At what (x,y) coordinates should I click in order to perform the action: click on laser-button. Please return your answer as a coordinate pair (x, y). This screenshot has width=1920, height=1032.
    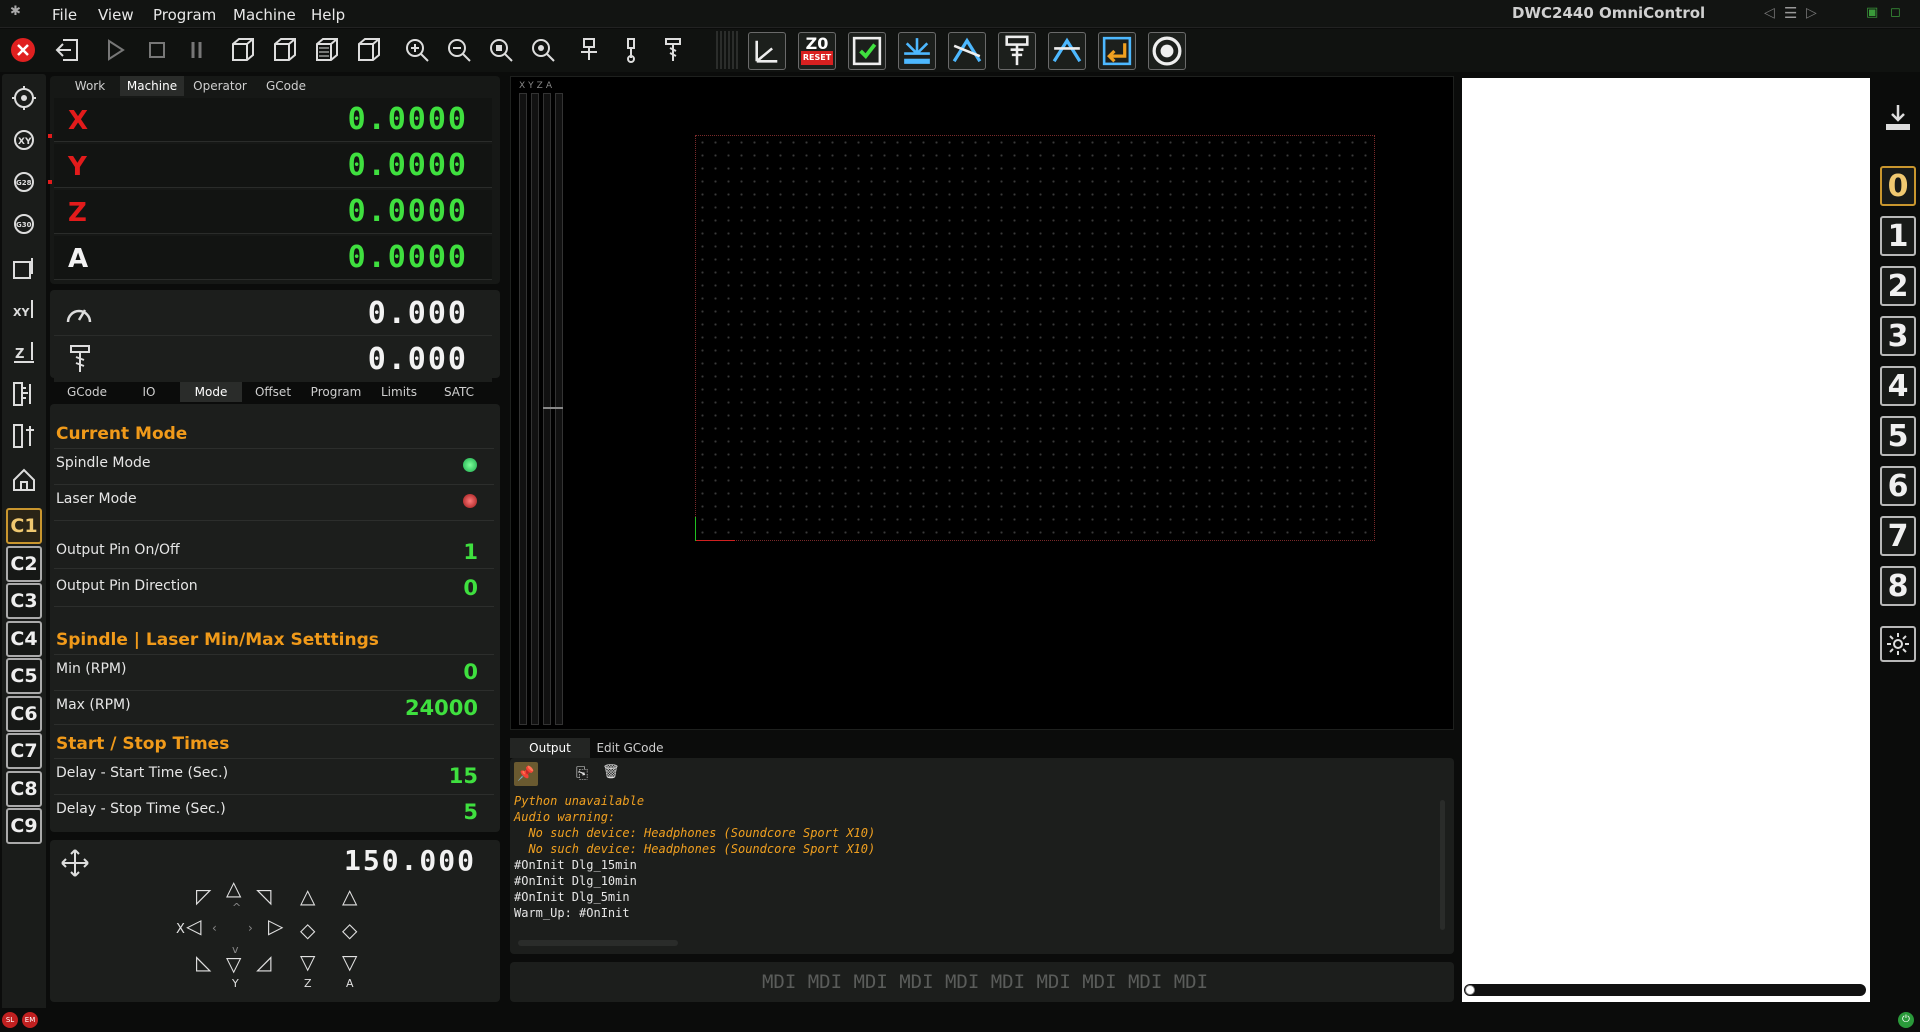
    Looking at the image, I should click on (917, 51).